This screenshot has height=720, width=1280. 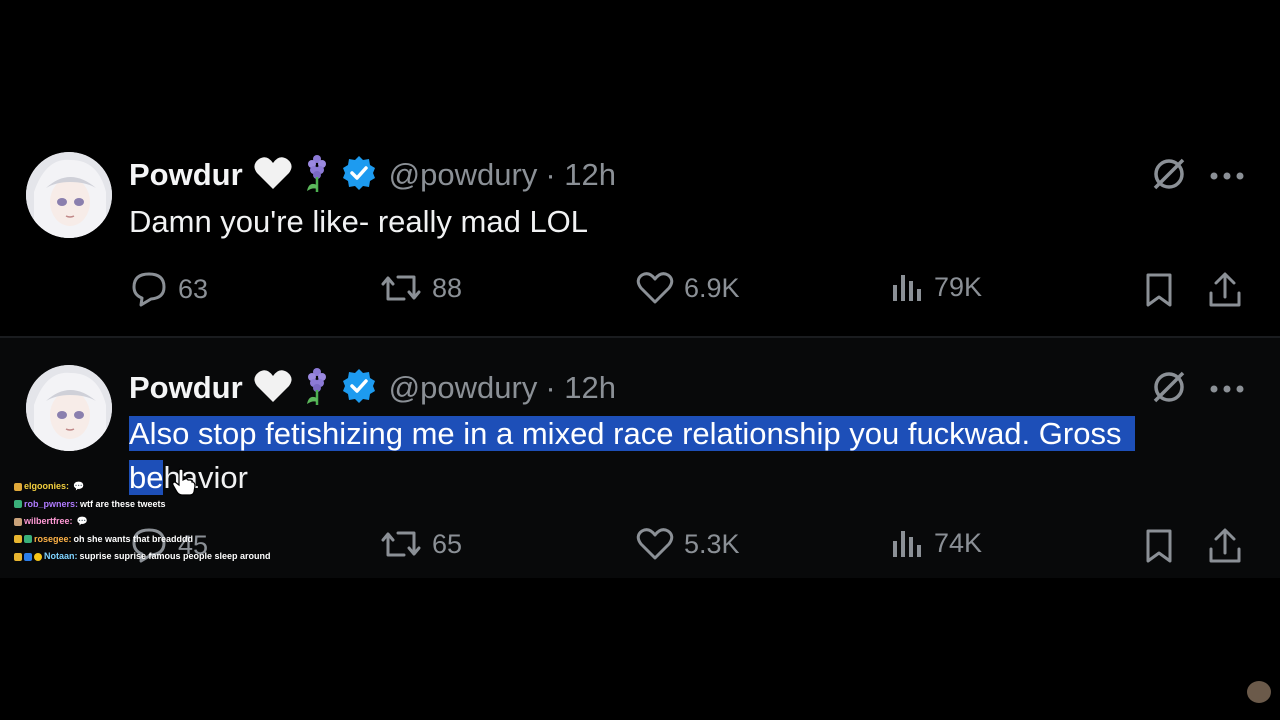 What do you see at coordinates (184, 484) in the screenshot?
I see `hand-cursor-icon` at bounding box center [184, 484].